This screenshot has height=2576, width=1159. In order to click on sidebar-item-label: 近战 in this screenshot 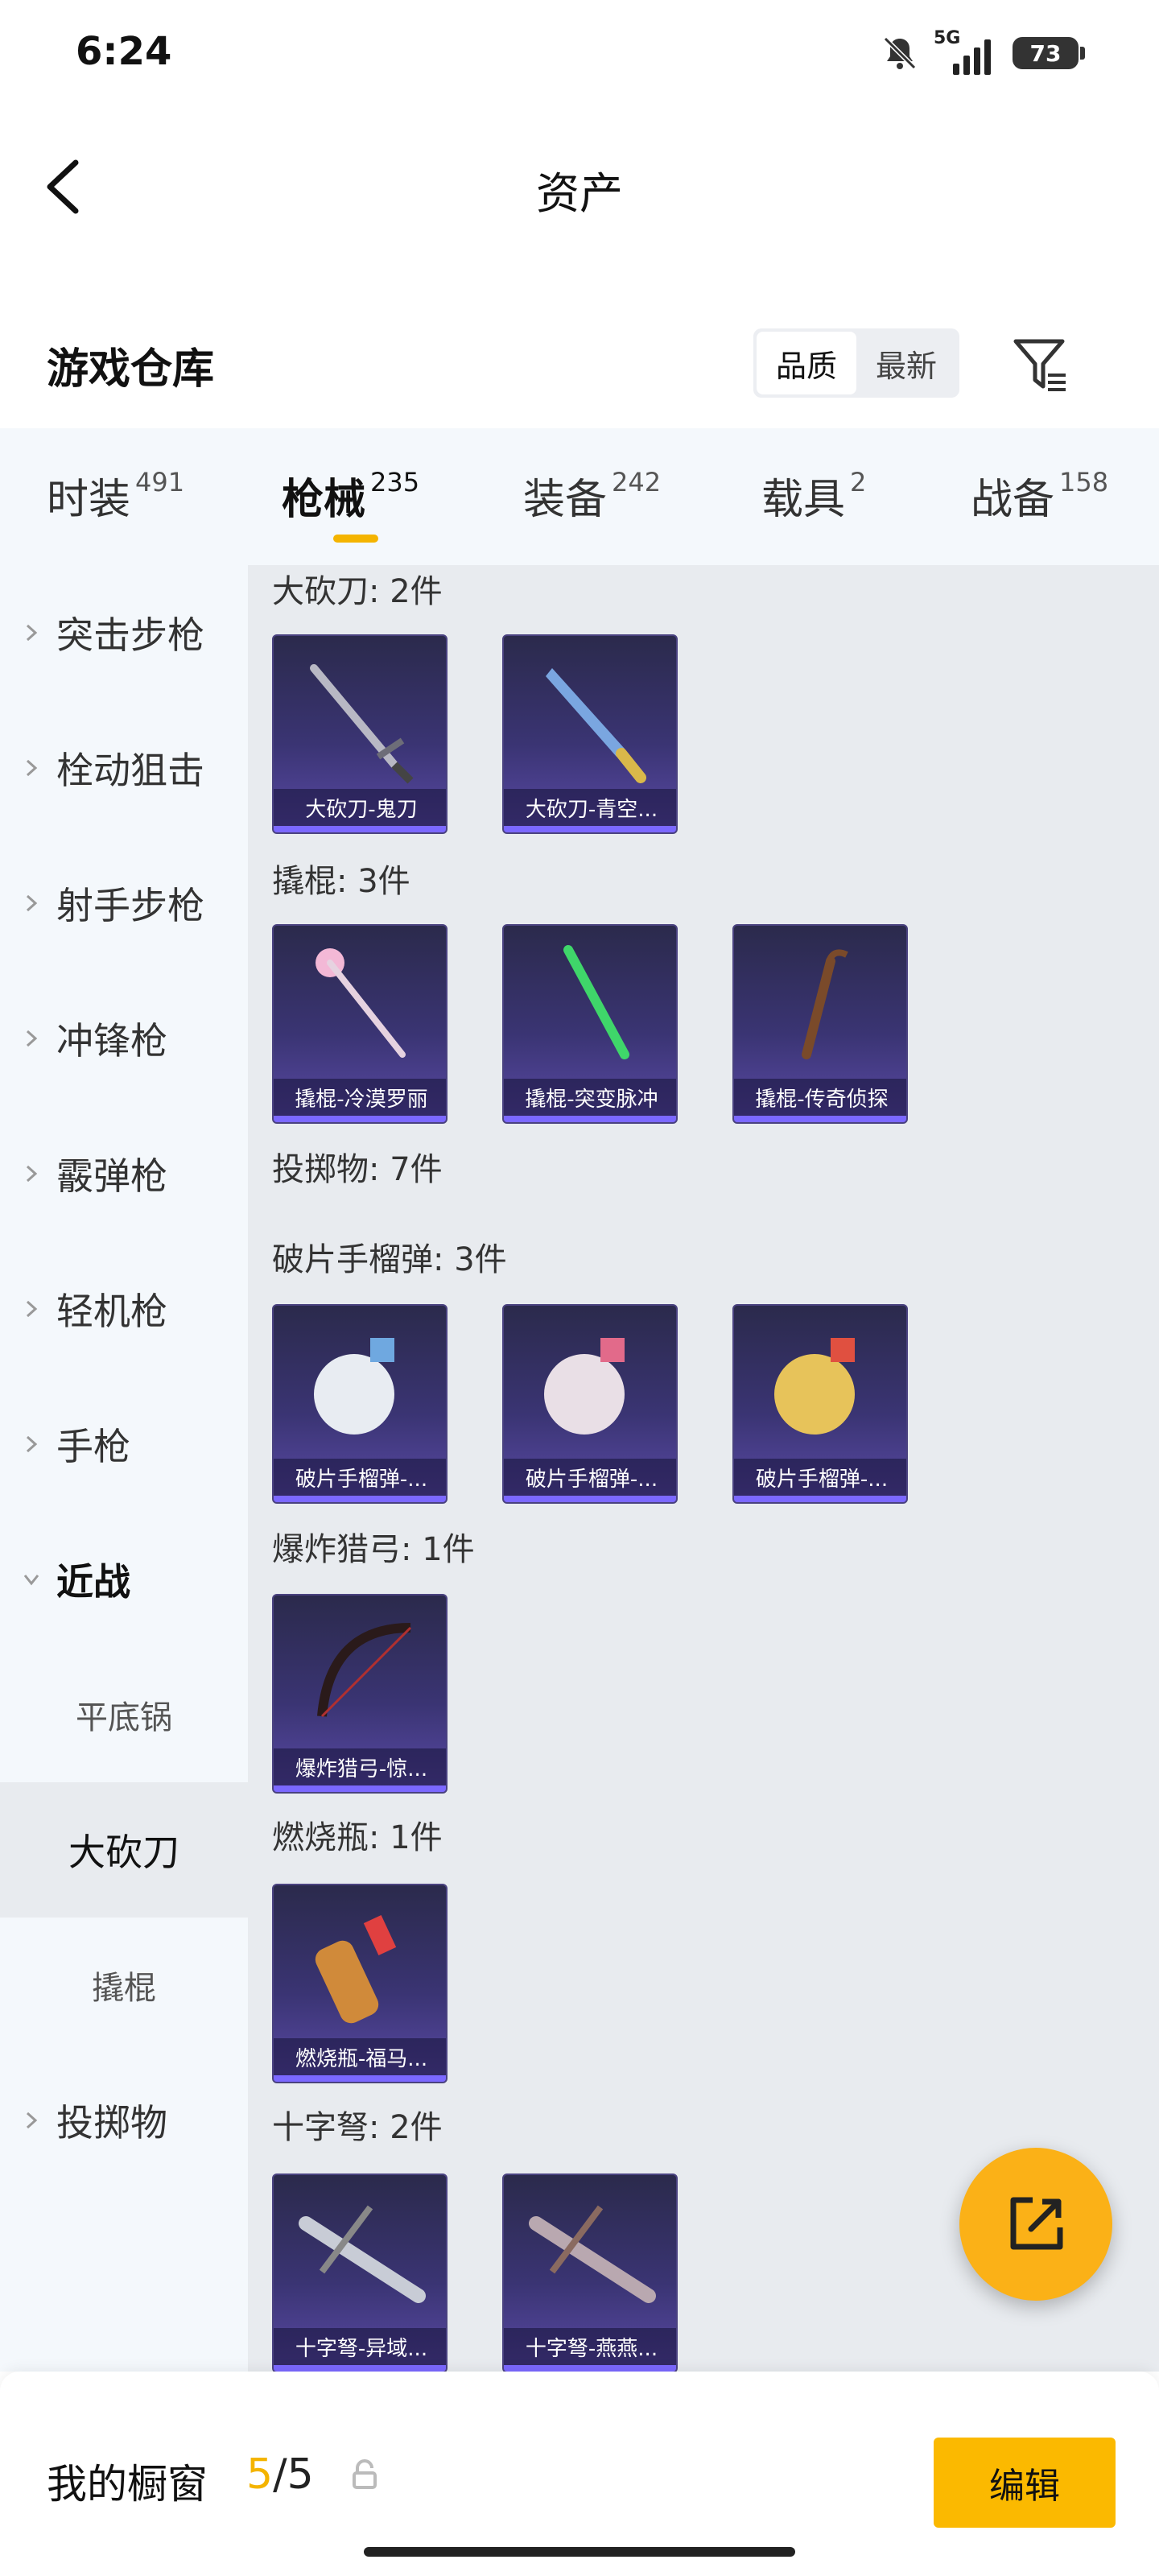, I will do `click(93, 1582)`.